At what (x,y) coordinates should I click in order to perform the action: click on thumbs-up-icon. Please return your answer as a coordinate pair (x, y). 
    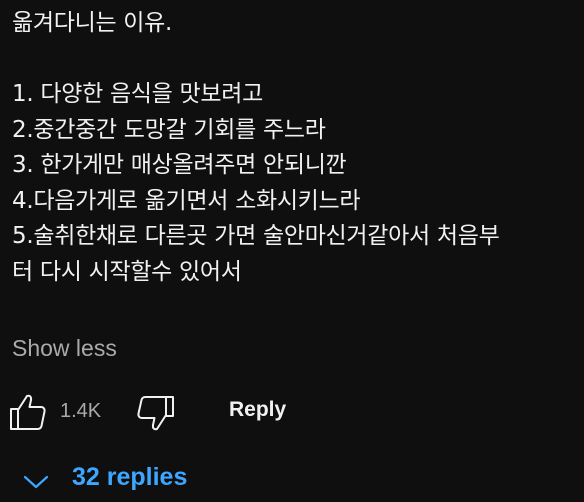
    Looking at the image, I should click on (28, 412).